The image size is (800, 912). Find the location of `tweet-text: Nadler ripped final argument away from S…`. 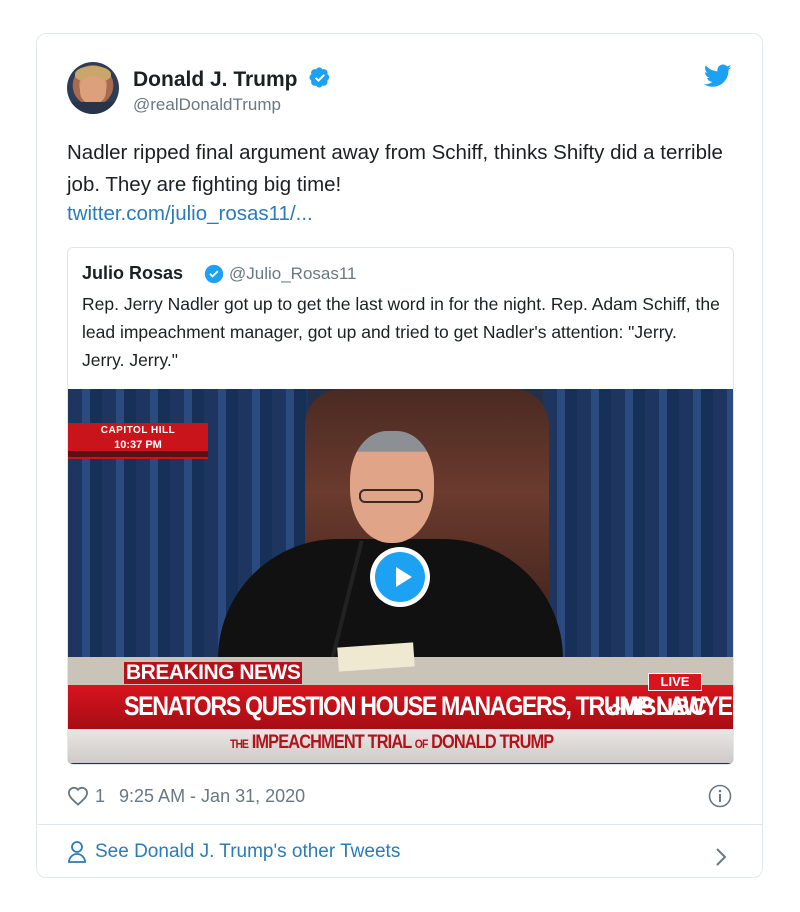

tweet-text: Nadler ripped final argument away from S… is located at coordinates (395, 168).